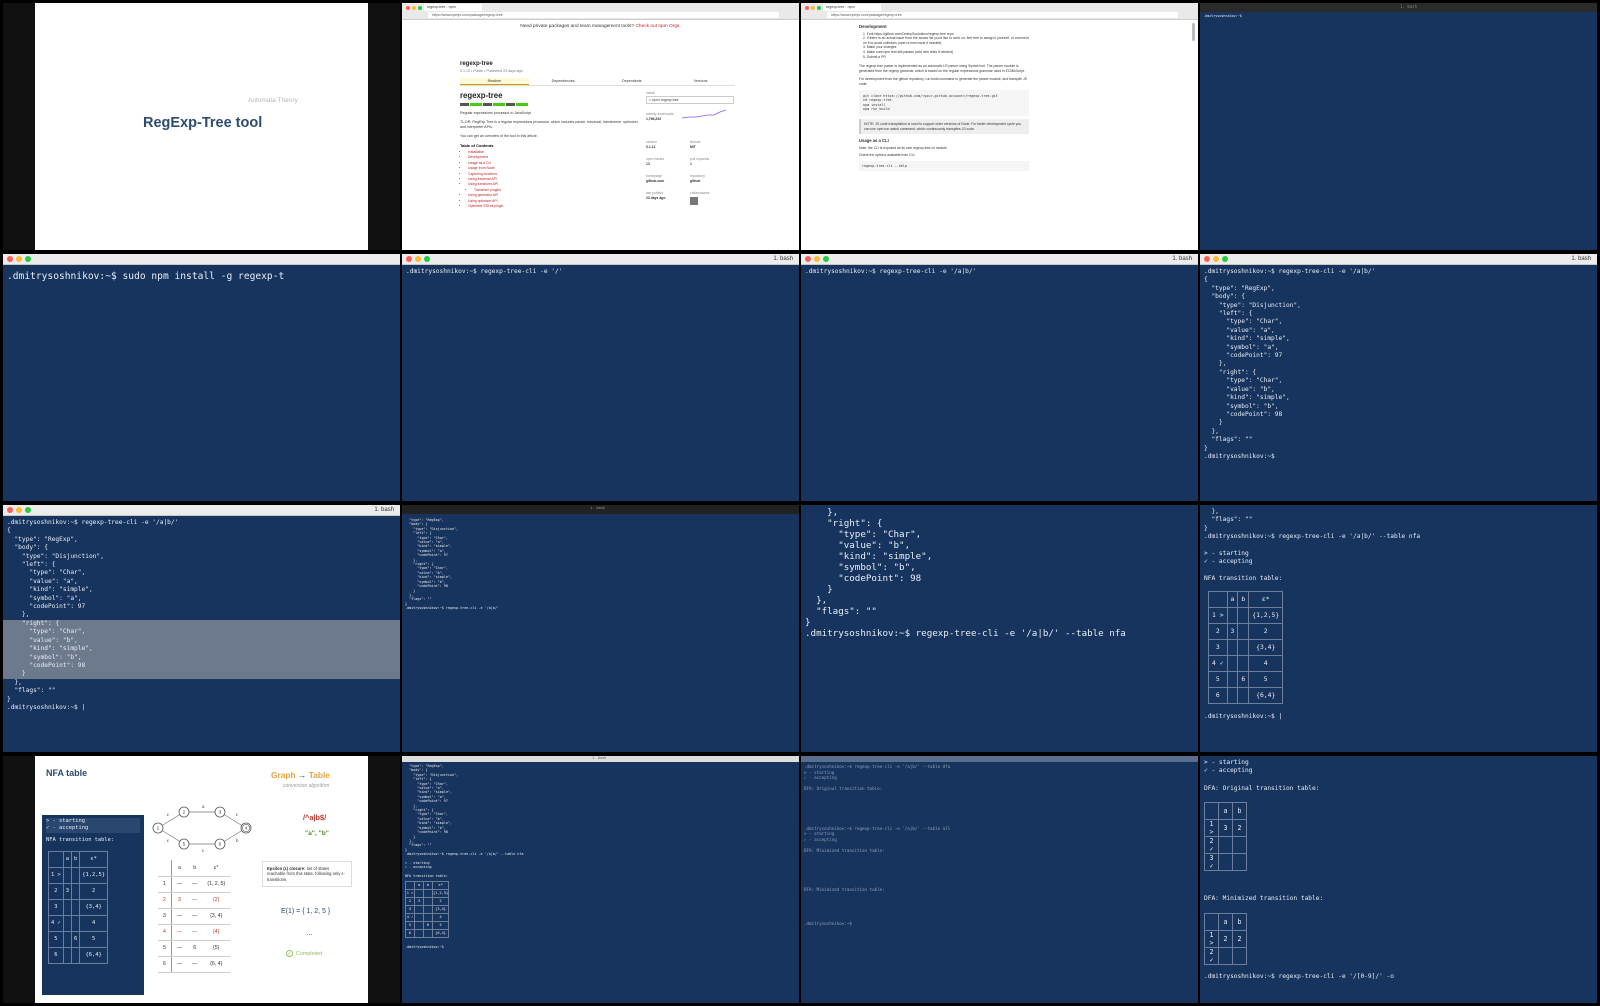 Image resolution: width=1600 pixels, height=1006 pixels. I want to click on table-row: 3 {3,4}, so click(78, 907).